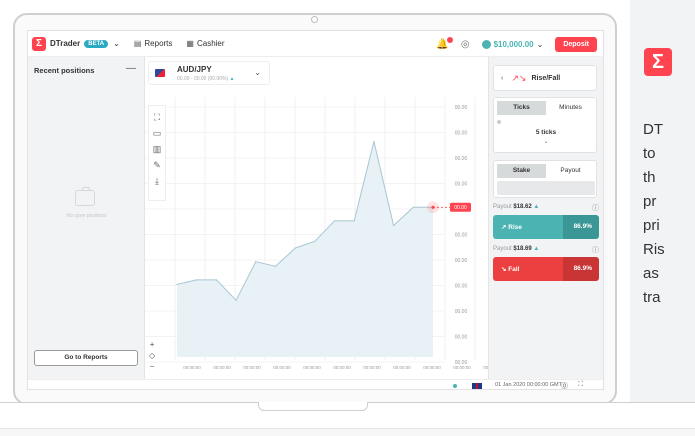  Describe the element at coordinates (580, 385) in the screenshot. I see `fullscreen-icon: ⛶` at that location.